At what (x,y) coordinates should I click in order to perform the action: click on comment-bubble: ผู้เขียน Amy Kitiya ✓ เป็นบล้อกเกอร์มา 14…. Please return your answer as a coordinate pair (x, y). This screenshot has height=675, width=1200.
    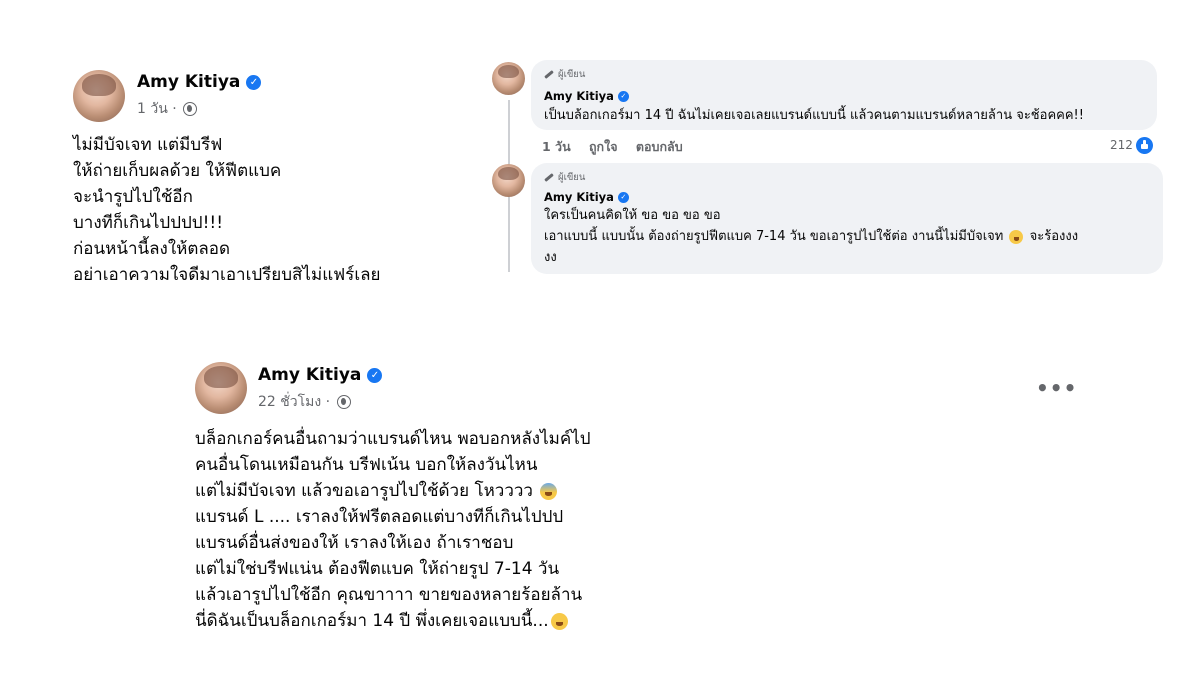
    Looking at the image, I should click on (844, 95).